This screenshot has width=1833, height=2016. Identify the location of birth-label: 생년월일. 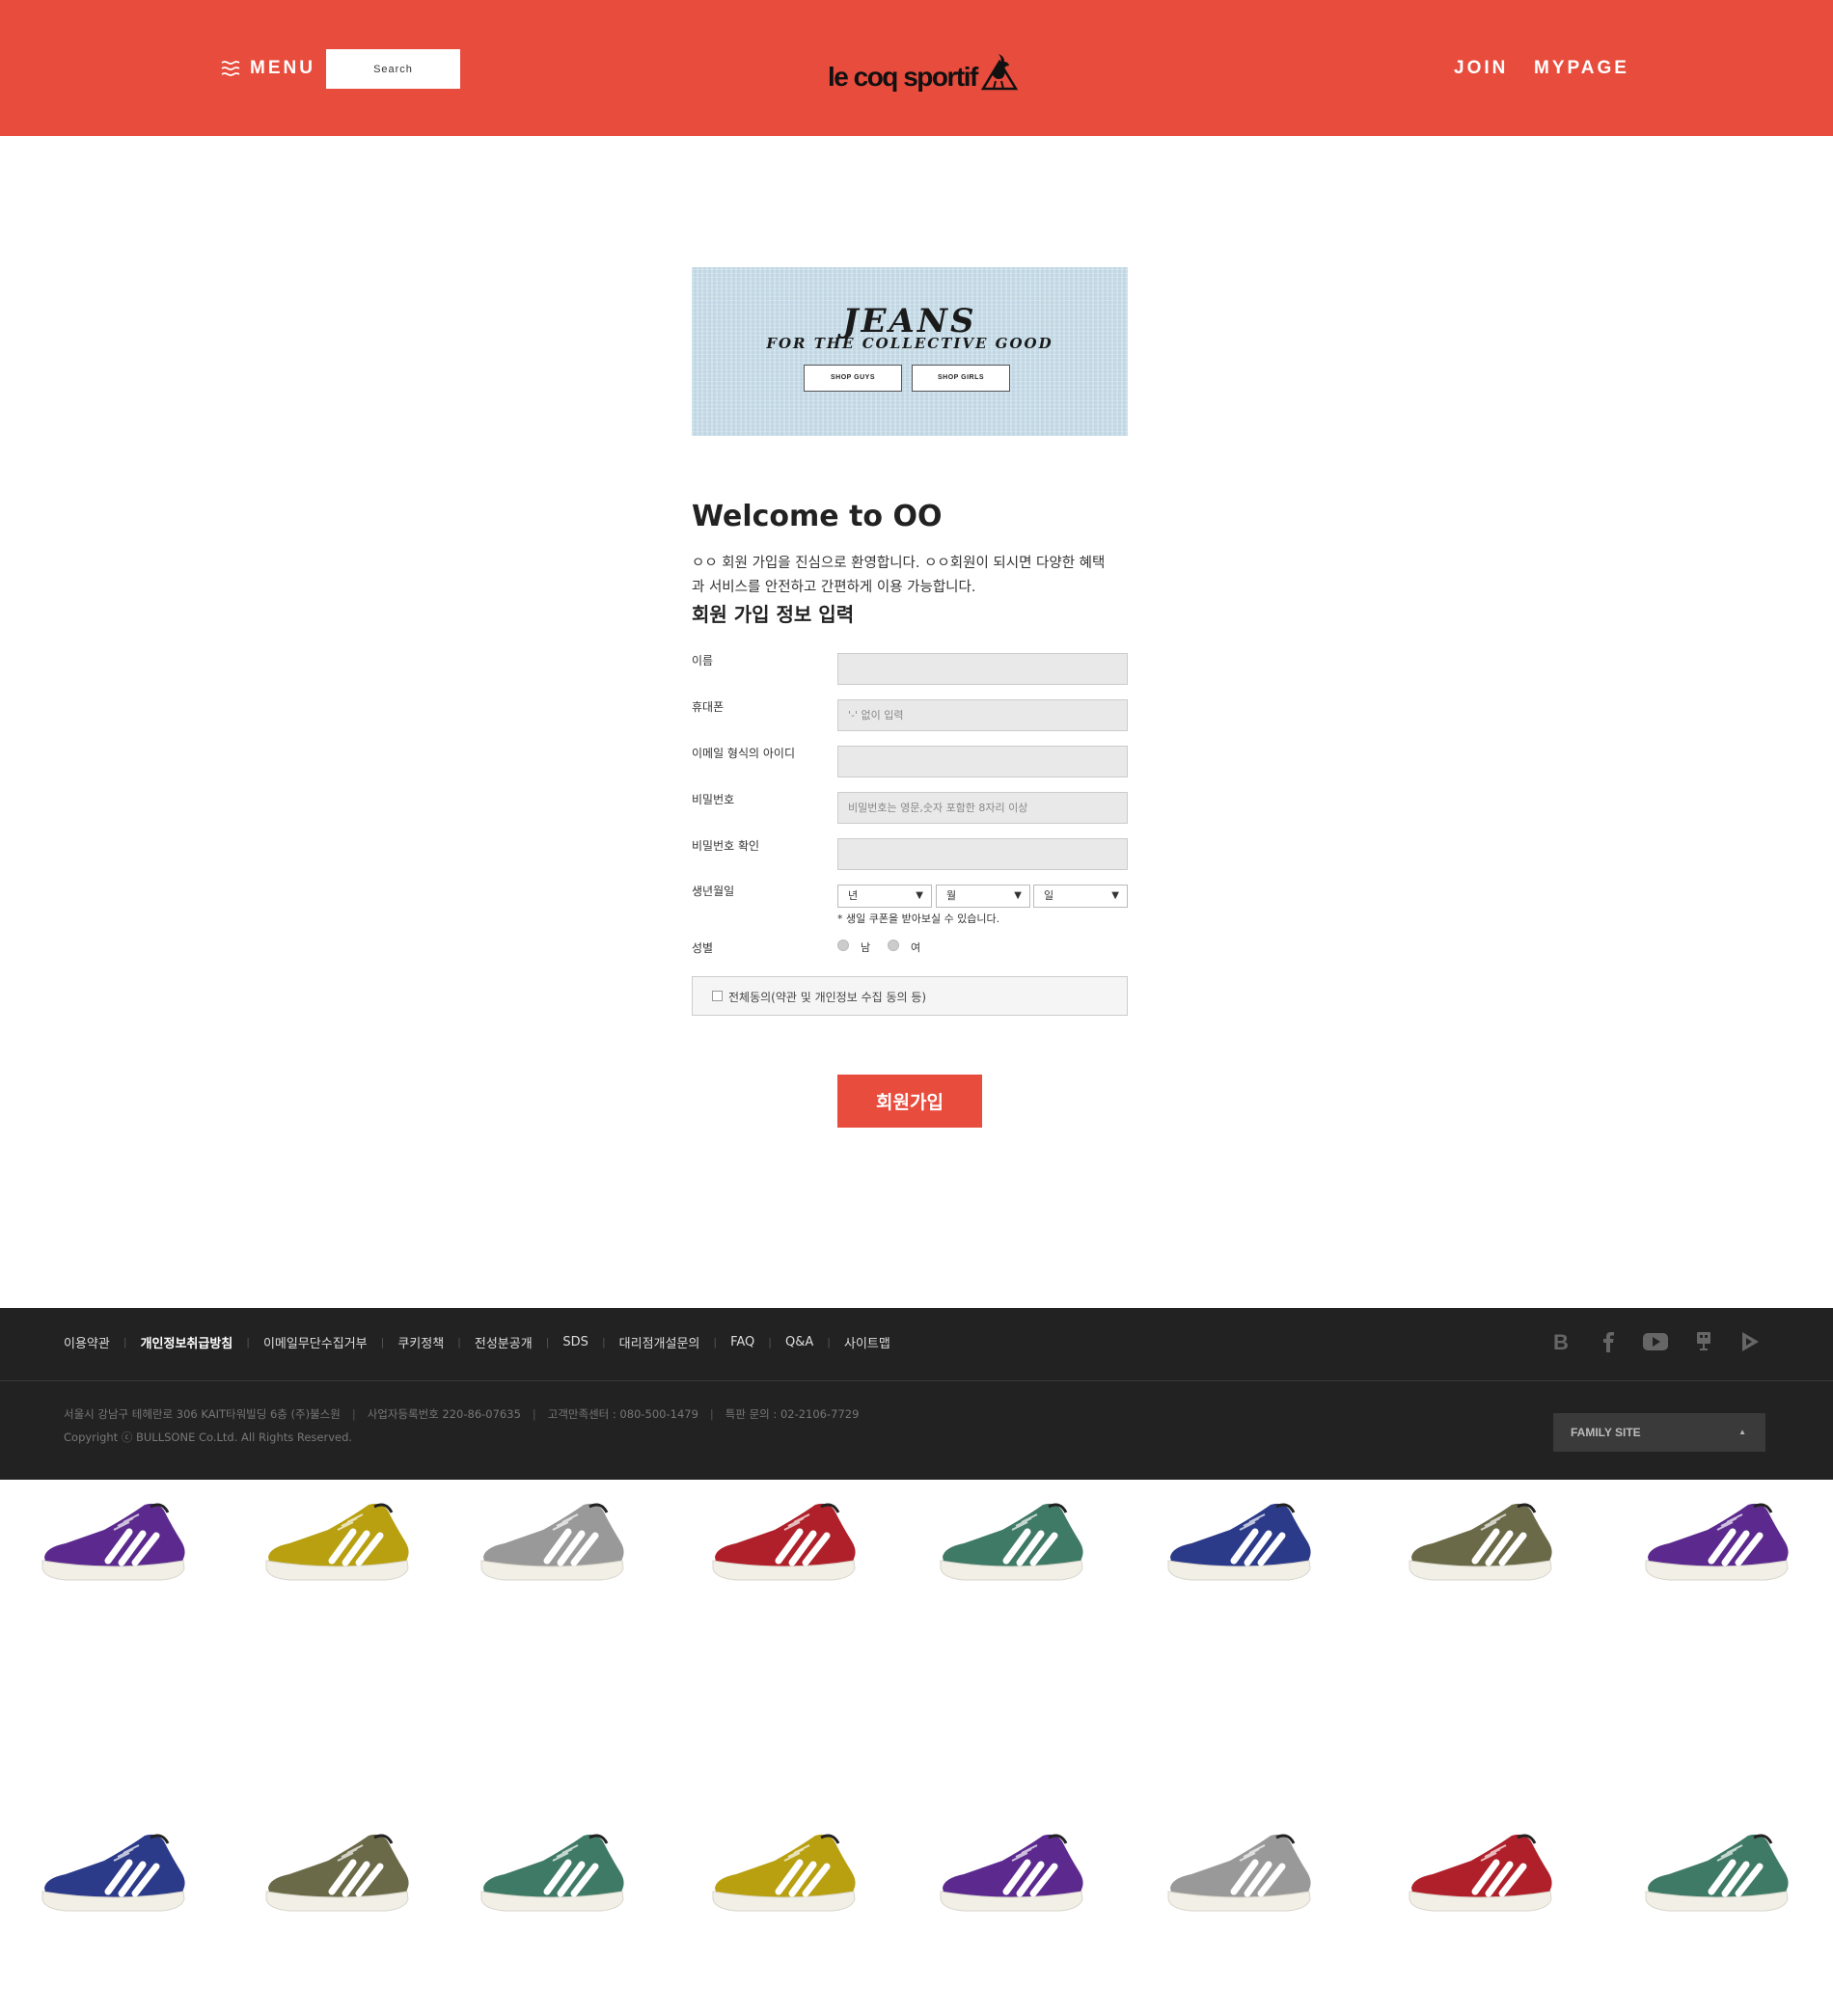
(713, 891).